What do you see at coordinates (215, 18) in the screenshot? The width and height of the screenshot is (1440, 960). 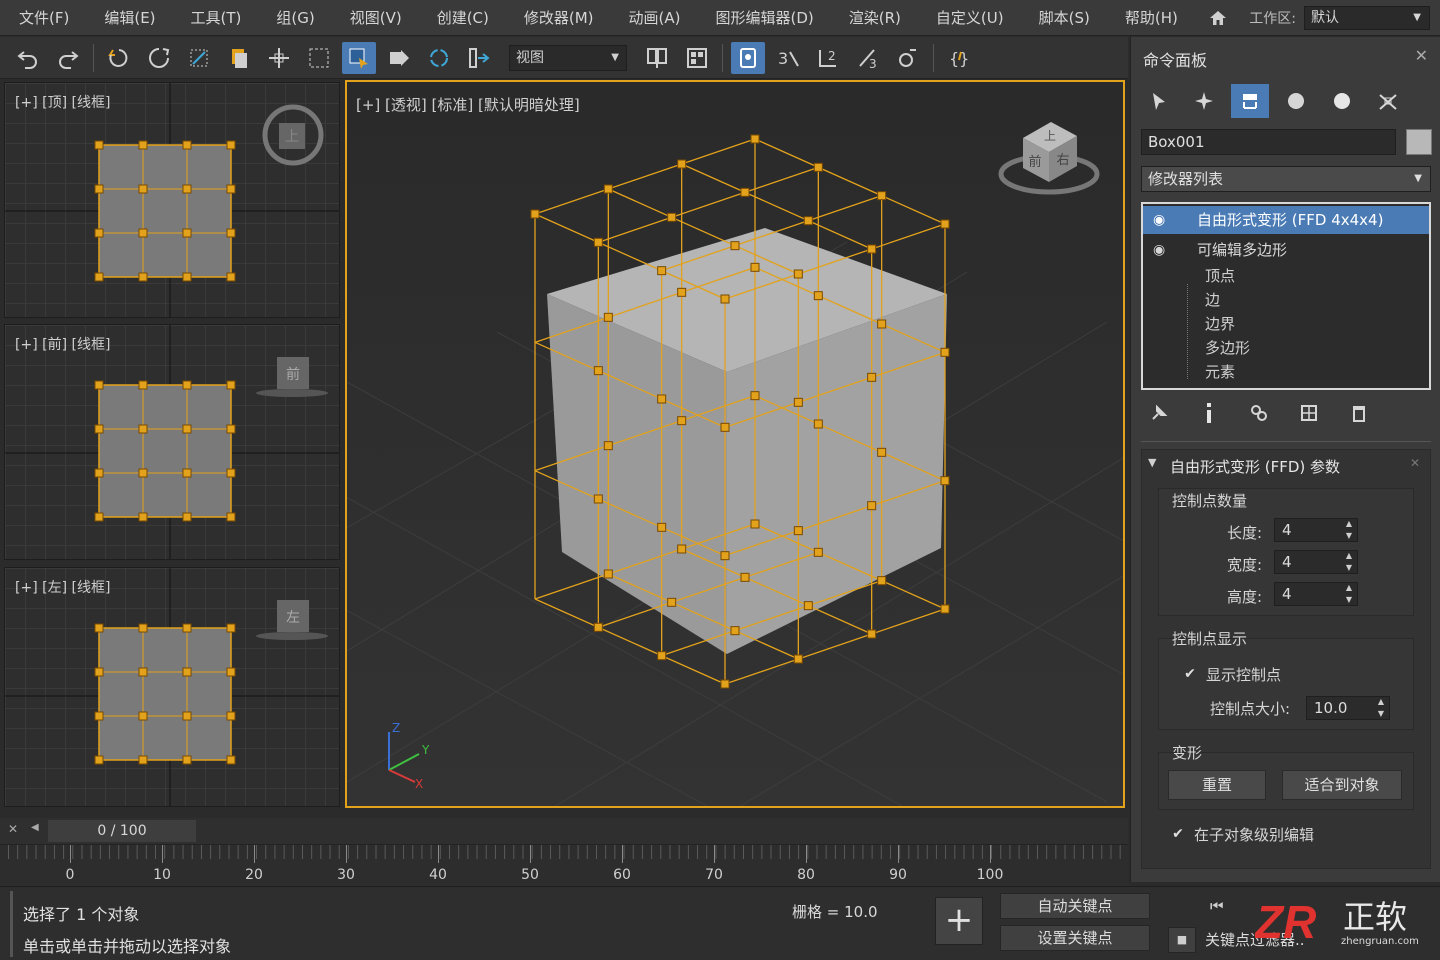 I see `menu-tools: 工具(T)` at bounding box center [215, 18].